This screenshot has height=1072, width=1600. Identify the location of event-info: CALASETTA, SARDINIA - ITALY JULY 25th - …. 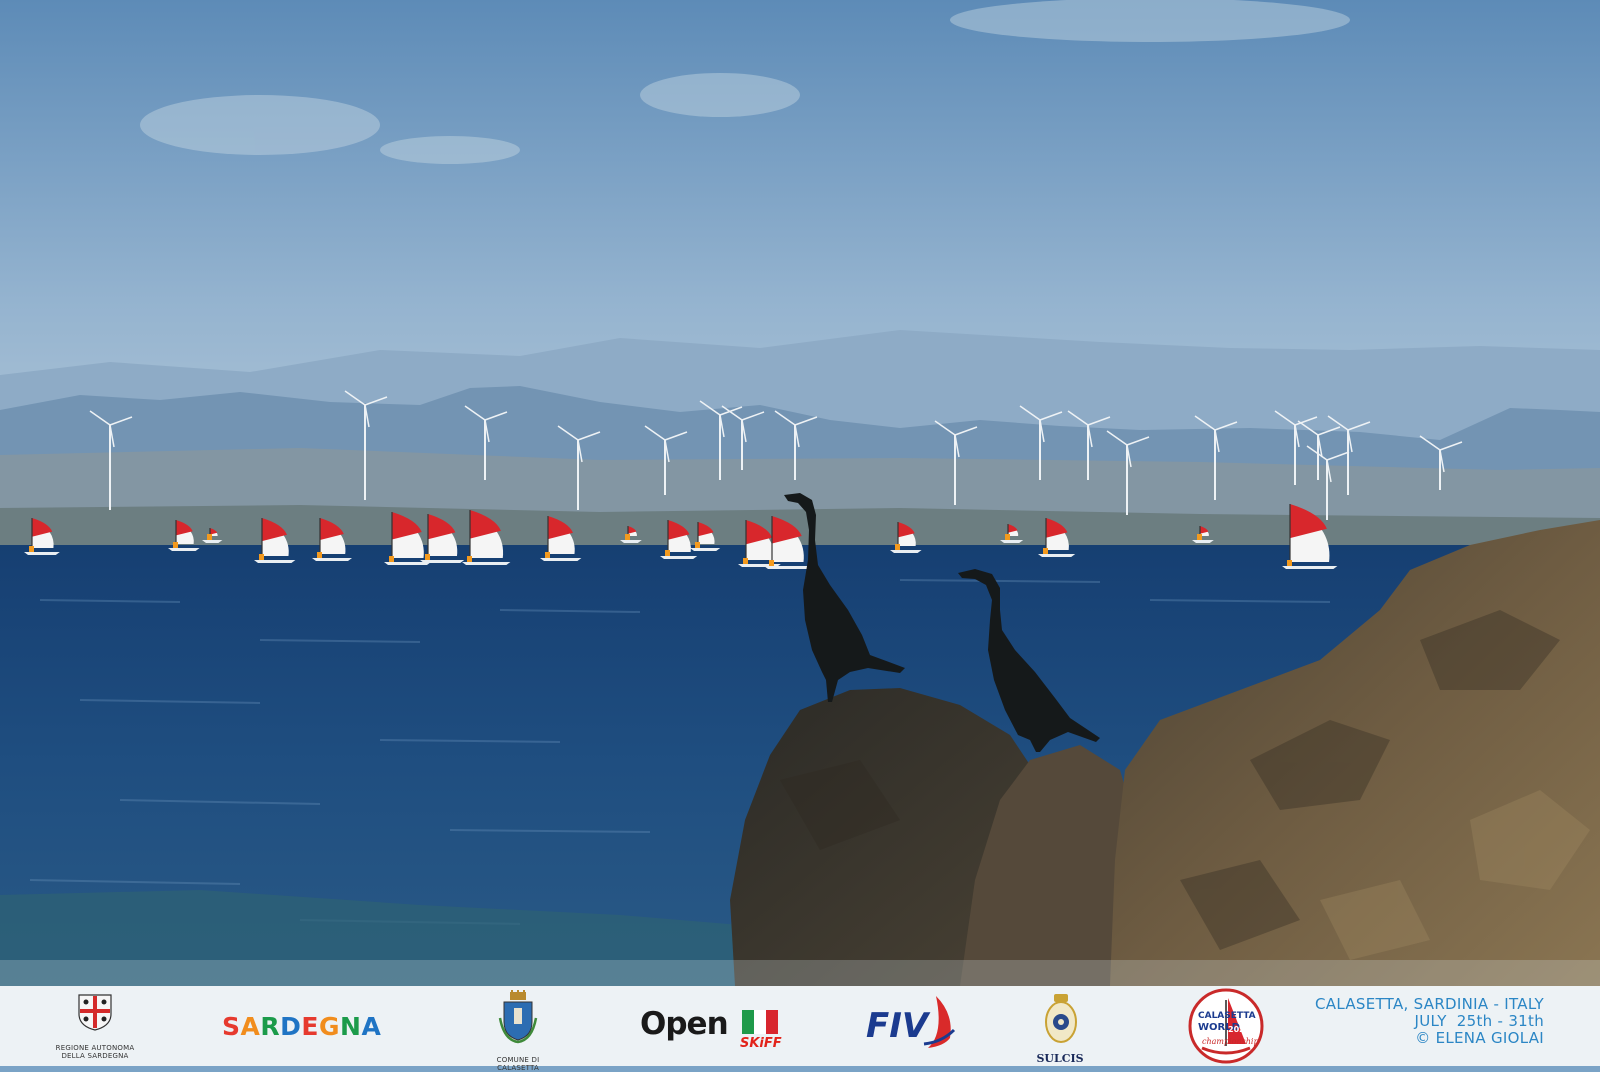
(1429, 1021).